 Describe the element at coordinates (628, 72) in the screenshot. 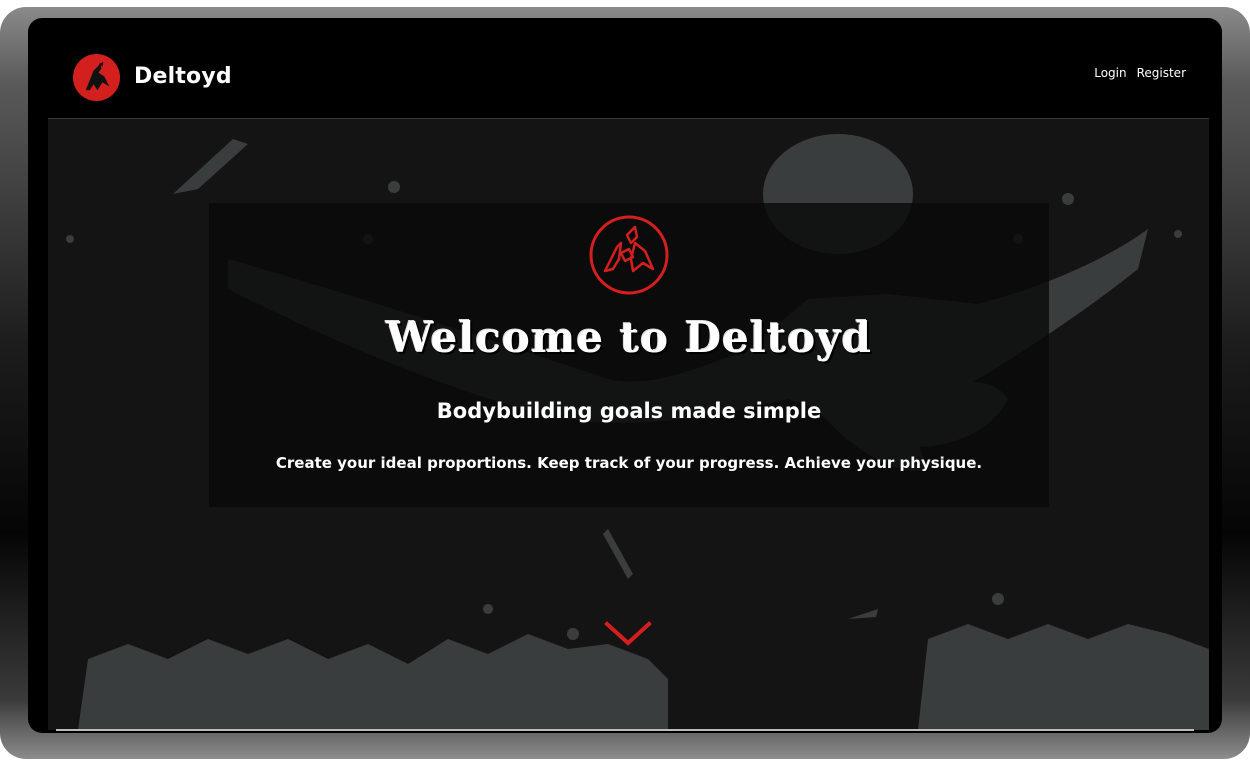

I see `site-header: Deltoyd Login Register` at that location.